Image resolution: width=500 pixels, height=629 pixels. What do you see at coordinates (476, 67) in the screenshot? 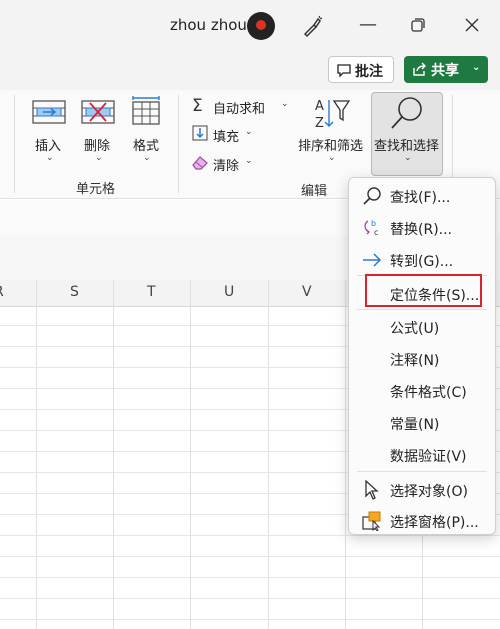
I see `share-dropdown-icon: ⌄` at bounding box center [476, 67].